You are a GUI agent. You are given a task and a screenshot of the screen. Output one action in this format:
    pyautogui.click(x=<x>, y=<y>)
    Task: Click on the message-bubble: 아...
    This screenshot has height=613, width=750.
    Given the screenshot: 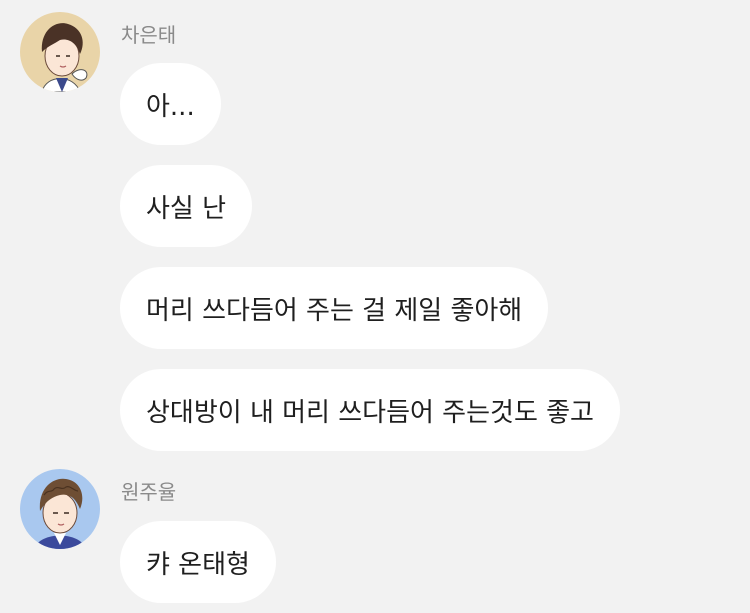 What is the action you would take?
    pyautogui.click(x=170, y=104)
    